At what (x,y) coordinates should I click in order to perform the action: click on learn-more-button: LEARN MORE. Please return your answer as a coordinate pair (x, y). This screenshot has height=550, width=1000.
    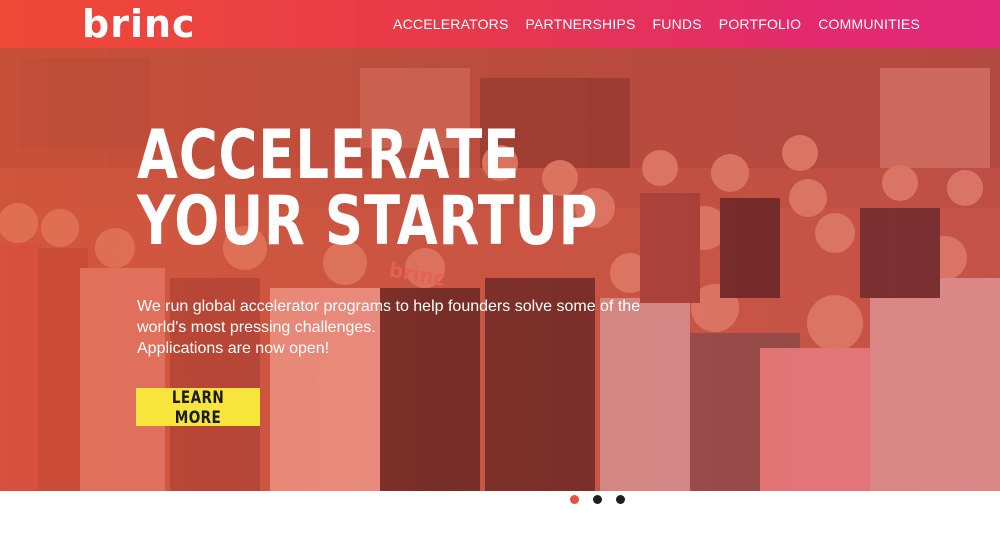
    Looking at the image, I should click on (198, 408).